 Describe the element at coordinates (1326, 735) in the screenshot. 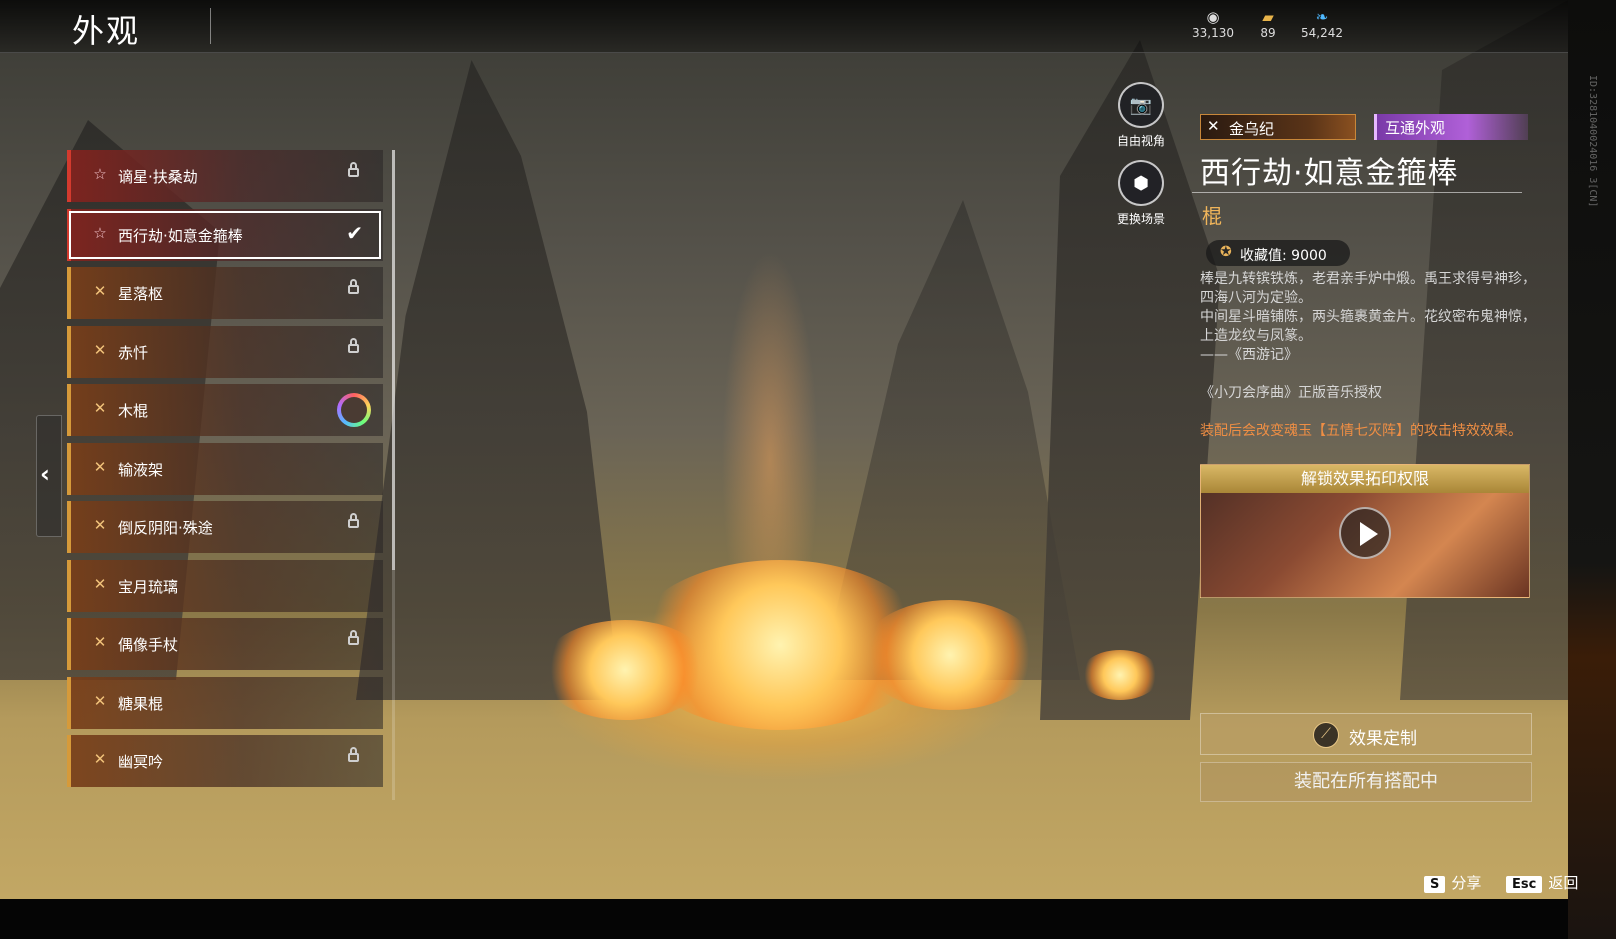

I see `staff-icon: ⟋` at that location.